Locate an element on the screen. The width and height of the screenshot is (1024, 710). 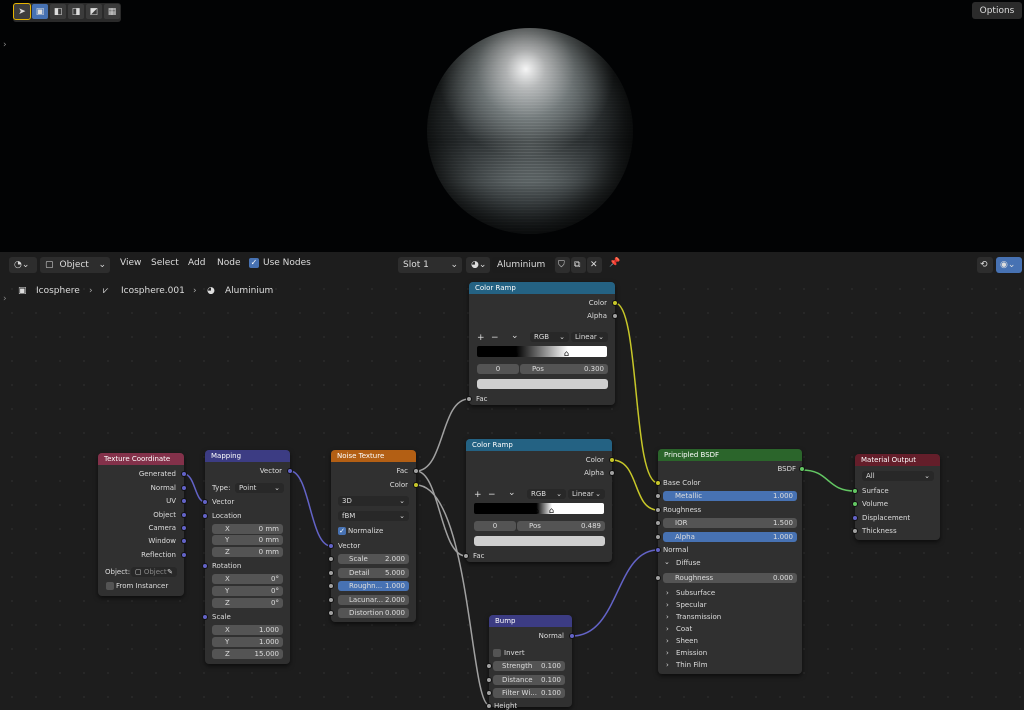
scale-y-field: Y 1.000 is located at coordinates (247, 642).